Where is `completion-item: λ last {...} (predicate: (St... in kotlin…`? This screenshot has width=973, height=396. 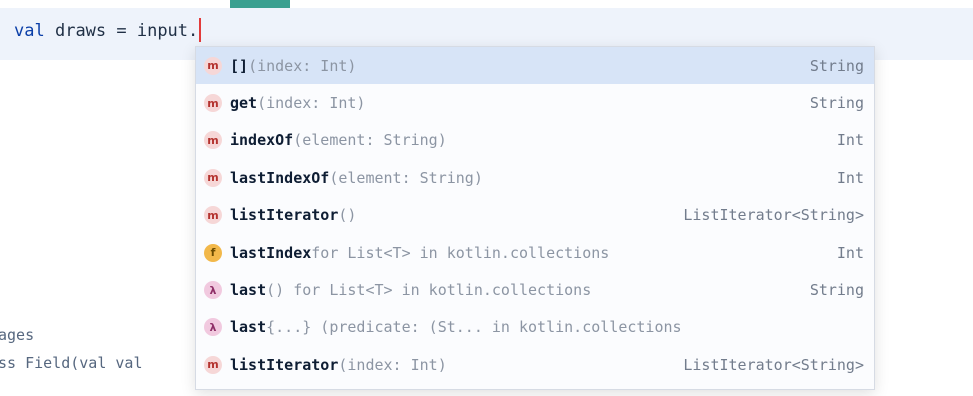
completion-item: λ last {...} (predicate: (St... in kotlin… is located at coordinates (535, 327).